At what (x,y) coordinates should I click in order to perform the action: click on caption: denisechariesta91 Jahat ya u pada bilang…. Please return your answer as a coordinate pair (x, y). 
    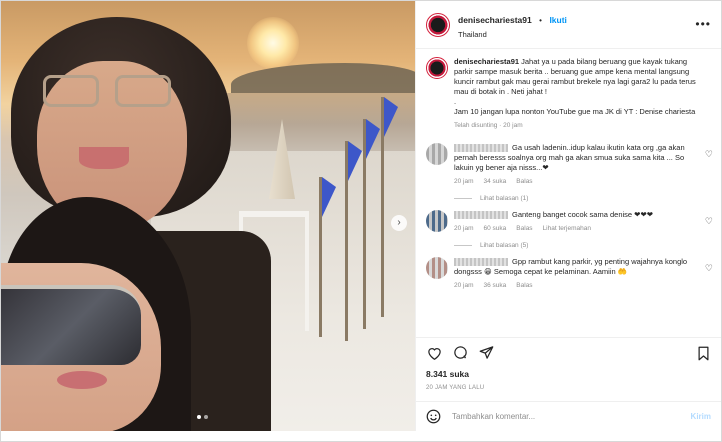
    Looking at the image, I should click on (568, 94).